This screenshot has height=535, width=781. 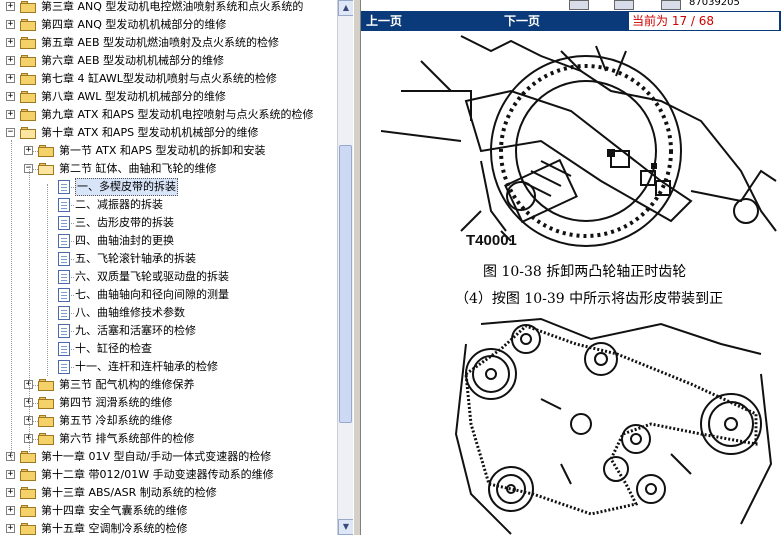 I want to click on tree-item-label: 第八章 AWL 型发动机机械部分的维修, so click(x=133, y=97).